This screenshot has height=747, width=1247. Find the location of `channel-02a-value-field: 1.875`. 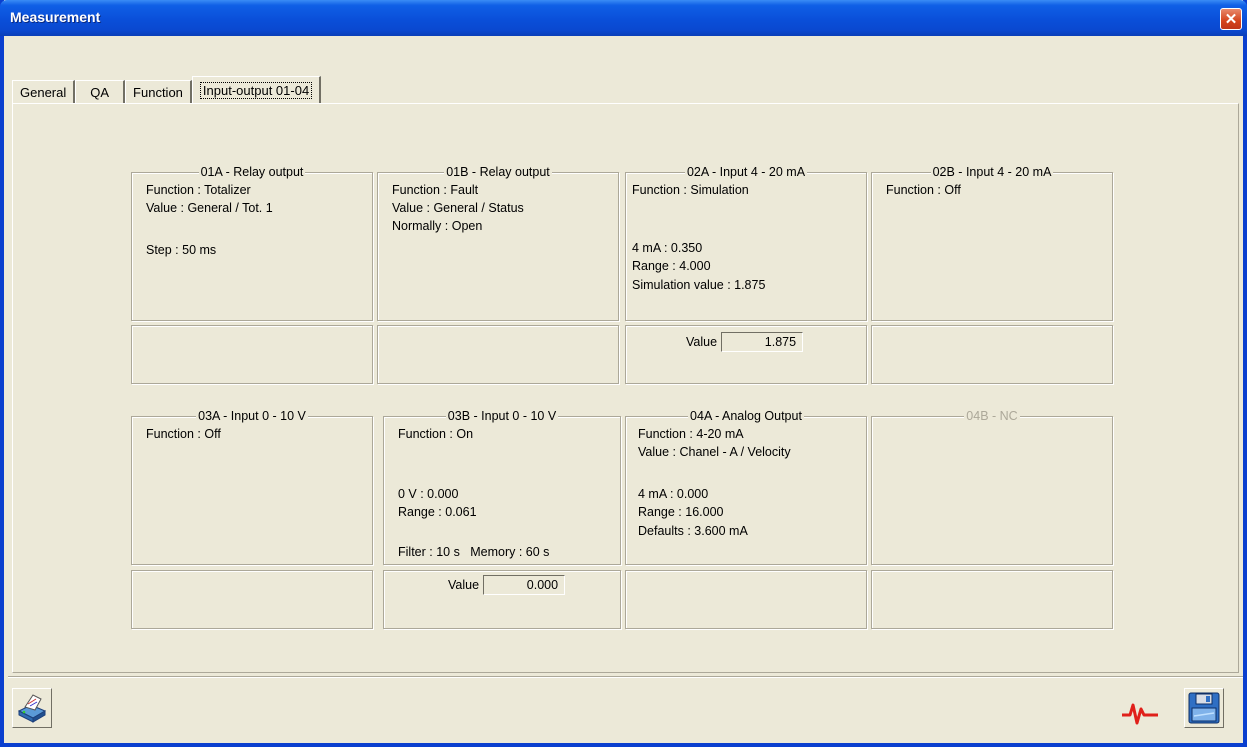

channel-02a-value-field: 1.875 is located at coordinates (762, 342).